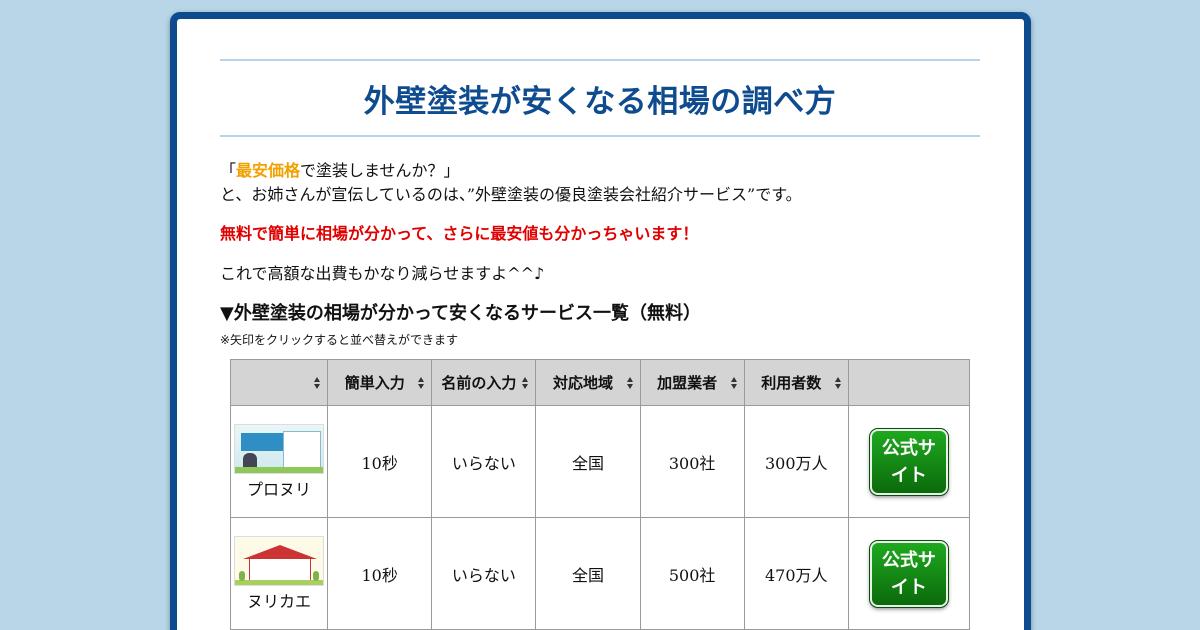 This screenshot has width=1200, height=630. Describe the element at coordinates (484, 382) in the screenshot. I see `header-name-input: 名前の入力` at that location.